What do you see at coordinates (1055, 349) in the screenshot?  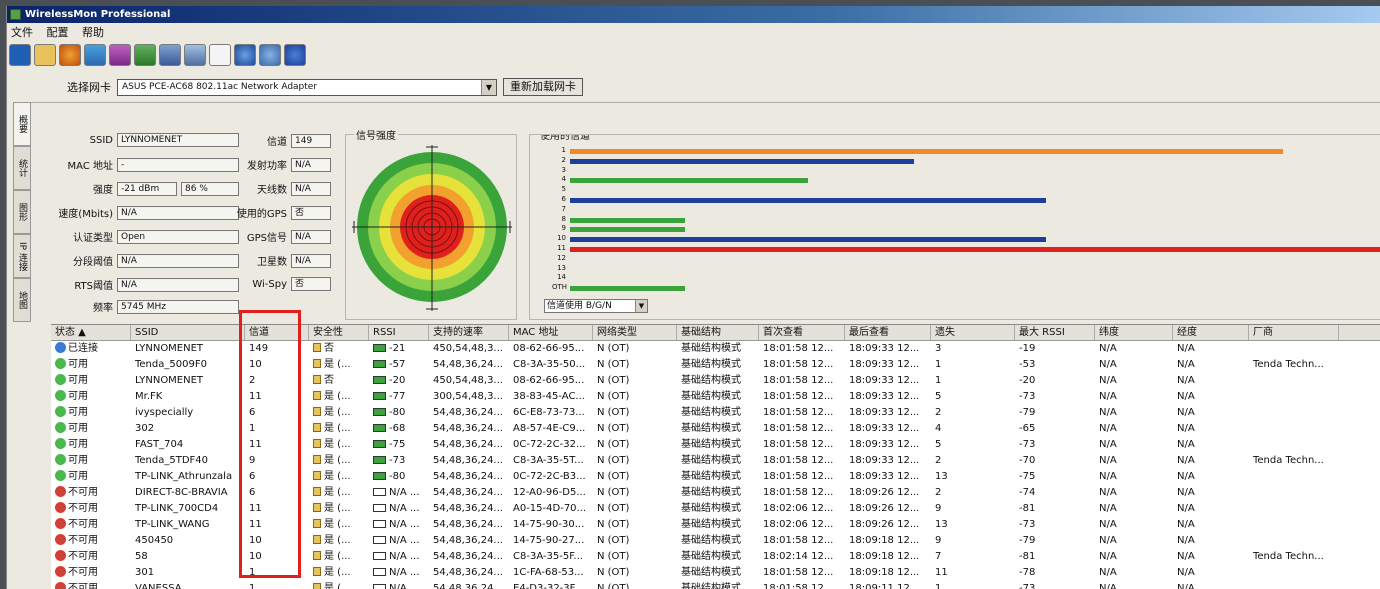 I see `cell-maxrssi: -19` at bounding box center [1055, 349].